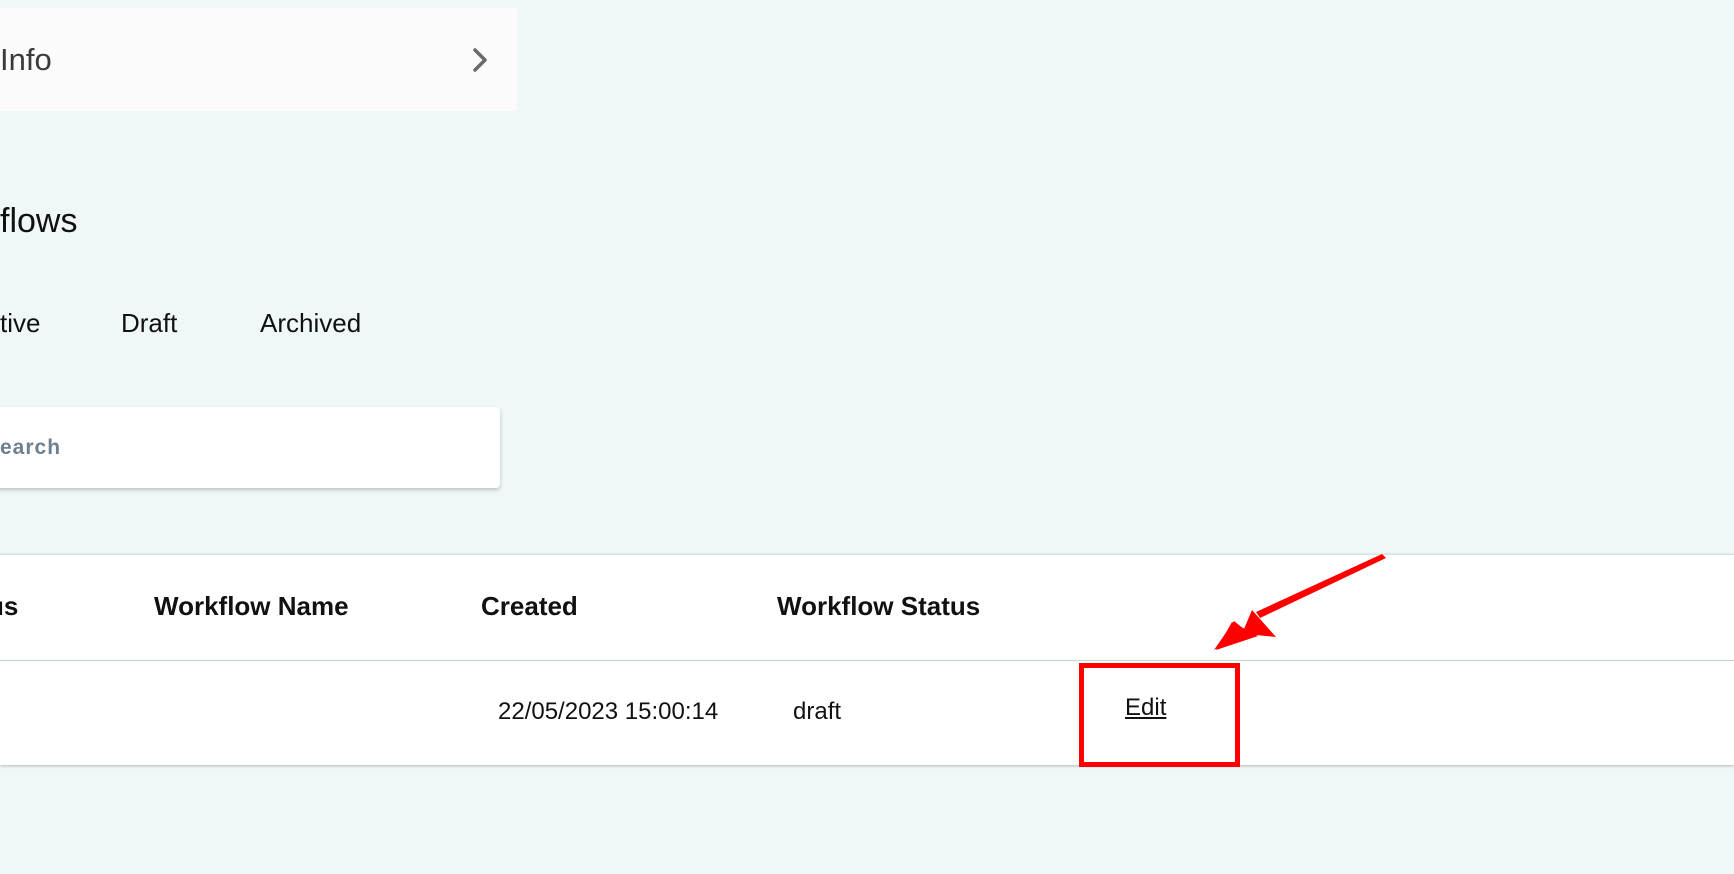 Image resolution: width=1734 pixels, height=874 pixels. I want to click on column-header-status: us, so click(9, 606).